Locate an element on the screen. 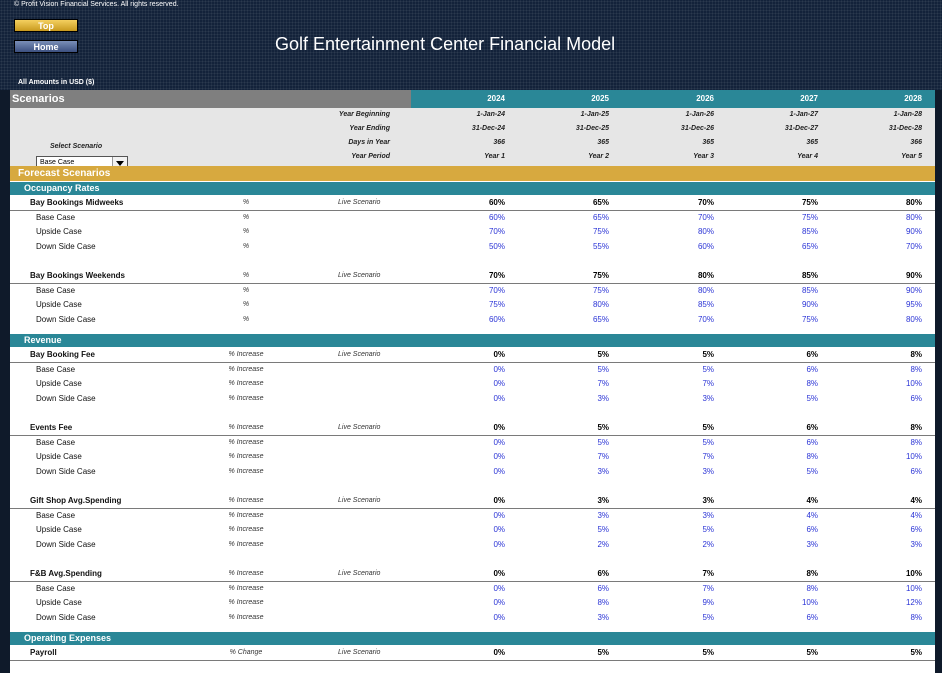 The width and height of the screenshot is (942, 673). case-value: 95% is located at coordinates (892, 305).